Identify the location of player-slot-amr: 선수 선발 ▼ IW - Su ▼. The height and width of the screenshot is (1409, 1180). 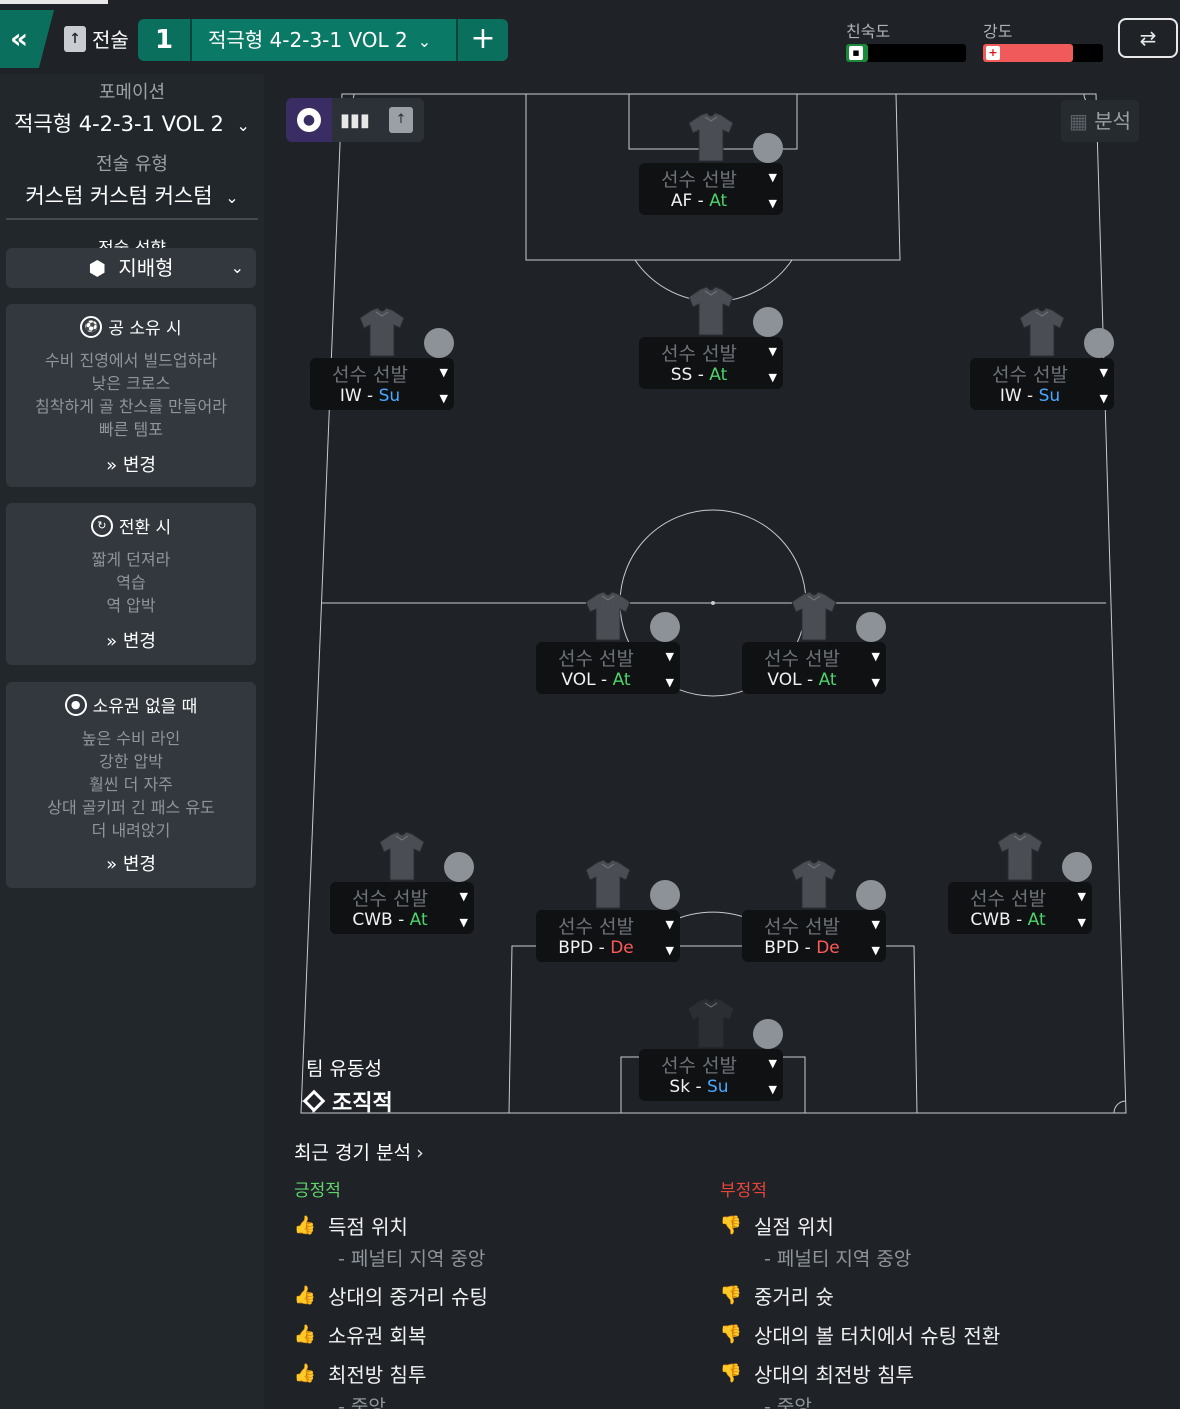
(1042, 358).